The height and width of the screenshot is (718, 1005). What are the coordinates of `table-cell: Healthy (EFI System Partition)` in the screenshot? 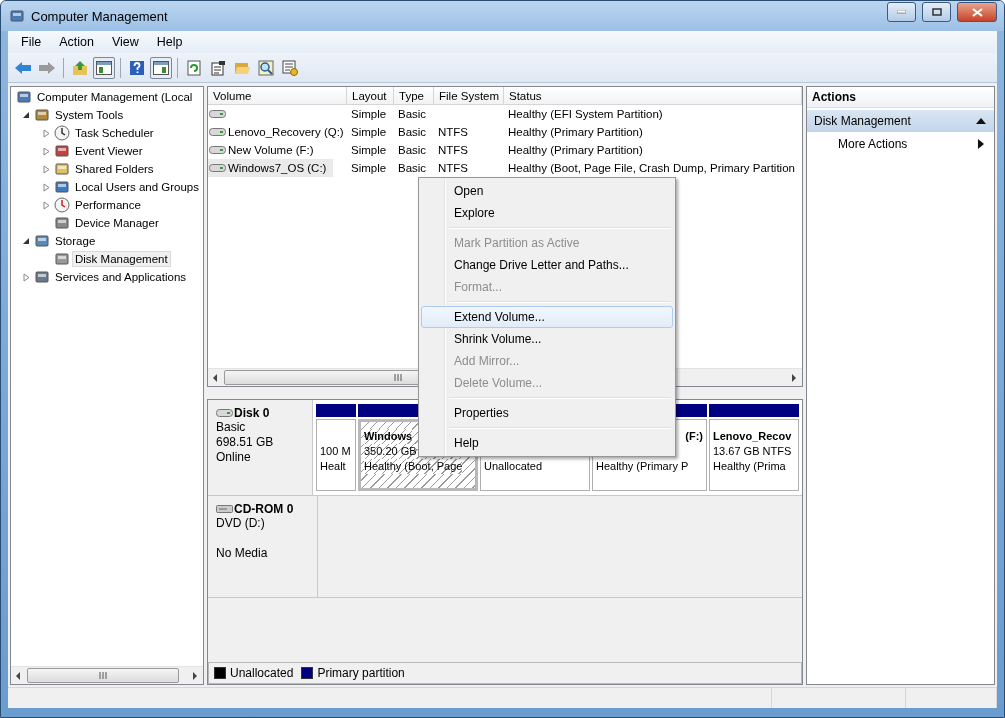 It's located at (585, 114).